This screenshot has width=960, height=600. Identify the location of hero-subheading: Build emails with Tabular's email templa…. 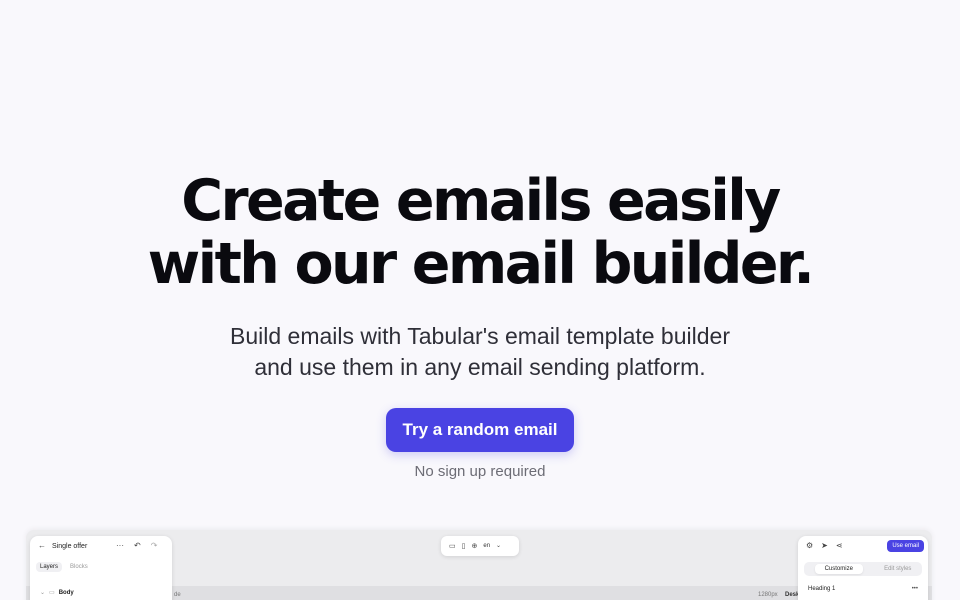
(480, 352).